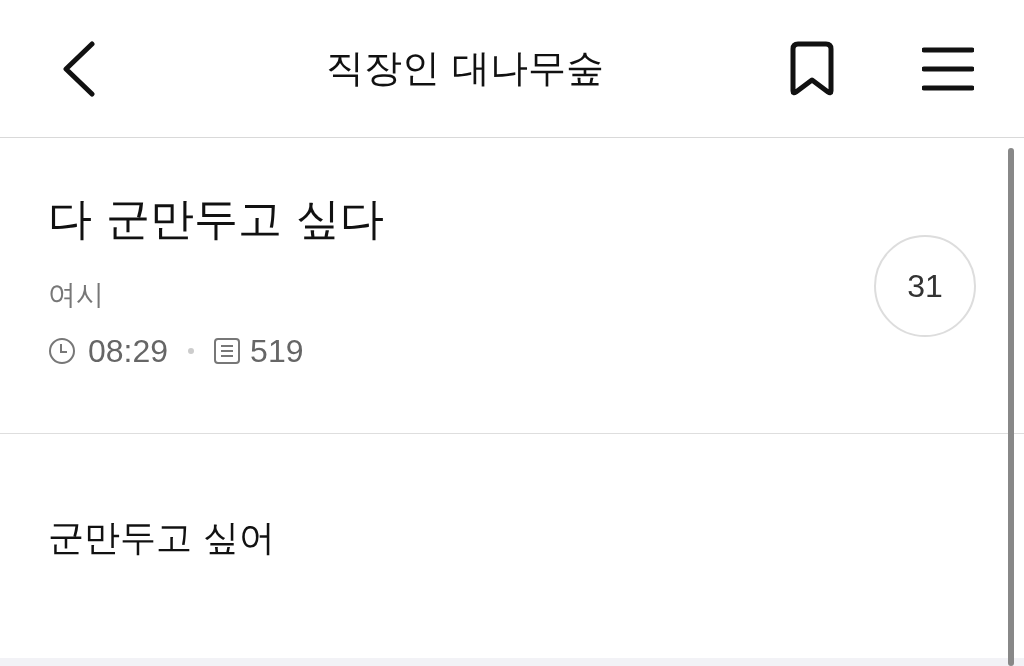  What do you see at coordinates (78, 68) in the screenshot?
I see `back-icon` at bounding box center [78, 68].